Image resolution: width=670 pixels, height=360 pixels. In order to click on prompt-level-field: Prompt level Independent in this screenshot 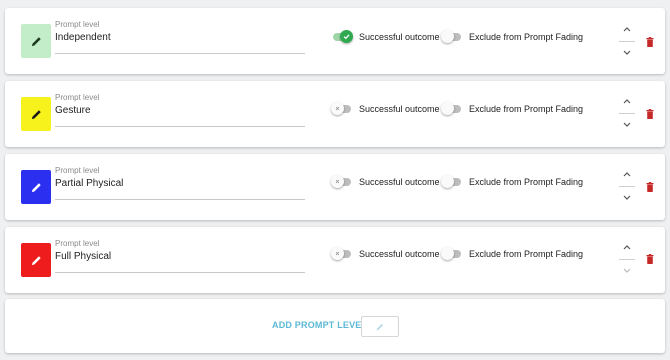, I will do `click(180, 42)`.